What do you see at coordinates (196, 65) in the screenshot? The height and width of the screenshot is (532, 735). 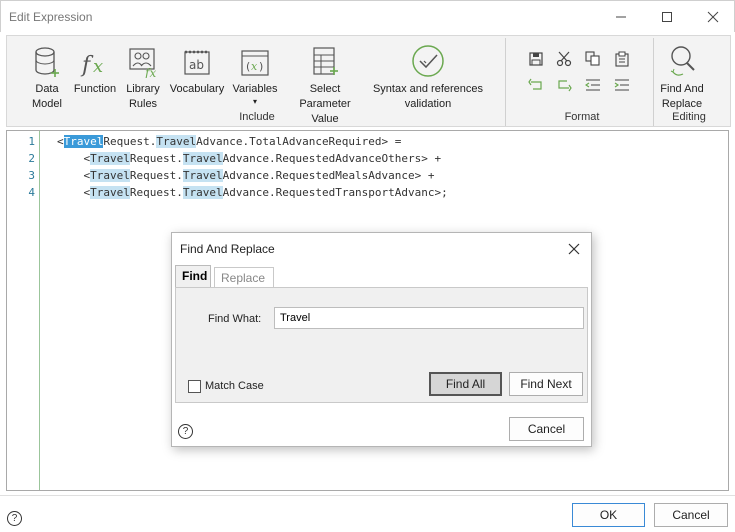 I see `svg-text: ab` at bounding box center [196, 65].